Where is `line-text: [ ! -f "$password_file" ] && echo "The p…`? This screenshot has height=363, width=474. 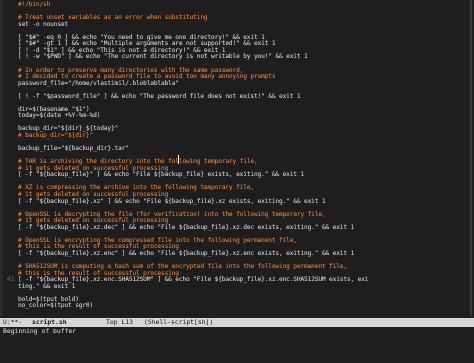
line-text: [ ! -f "$password_file" ] && echo "The p… is located at coordinates (159, 96).